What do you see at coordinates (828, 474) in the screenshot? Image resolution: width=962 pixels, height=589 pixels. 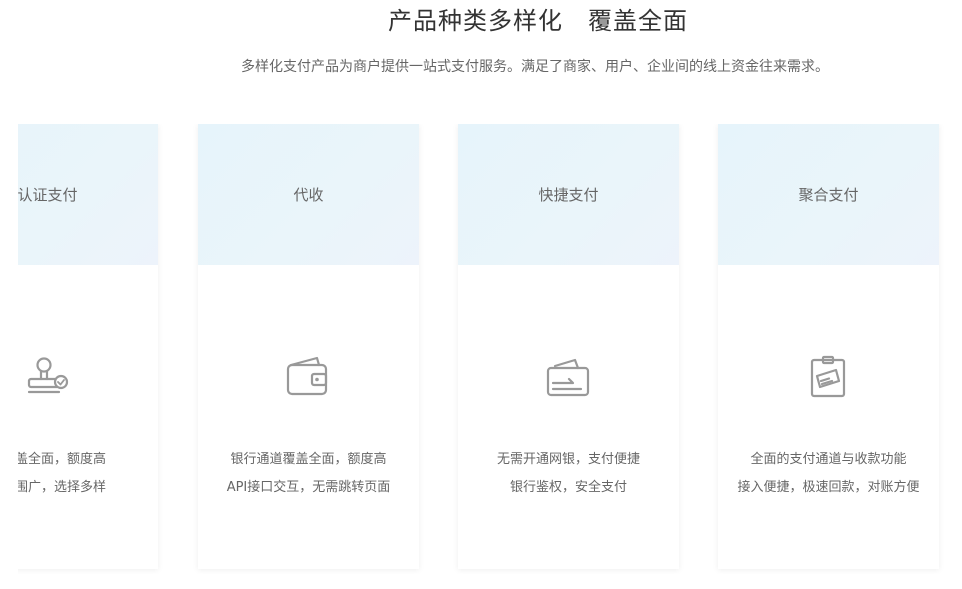 I see `card-description: 全面的支付通道与收款功能 接入便捷，极速回款，对账方便` at bounding box center [828, 474].